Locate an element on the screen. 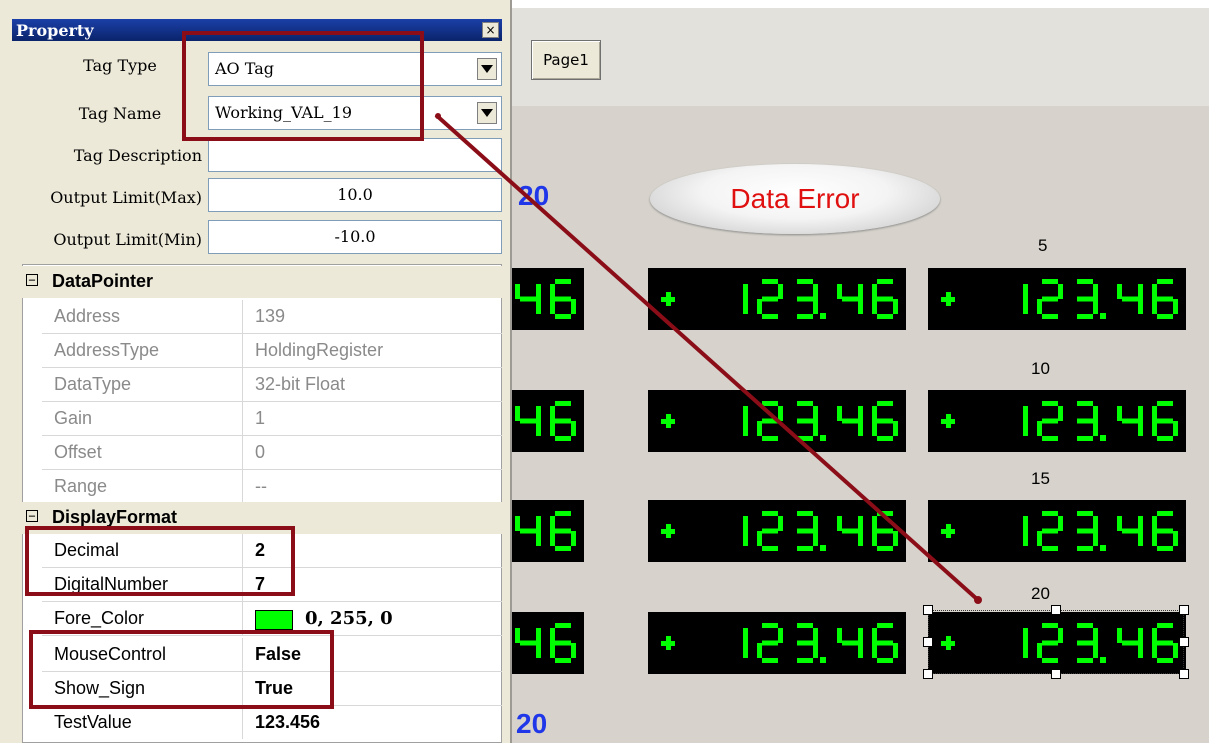 The width and height of the screenshot is (1209, 743). category-title: DataPointer is located at coordinates (103, 281).